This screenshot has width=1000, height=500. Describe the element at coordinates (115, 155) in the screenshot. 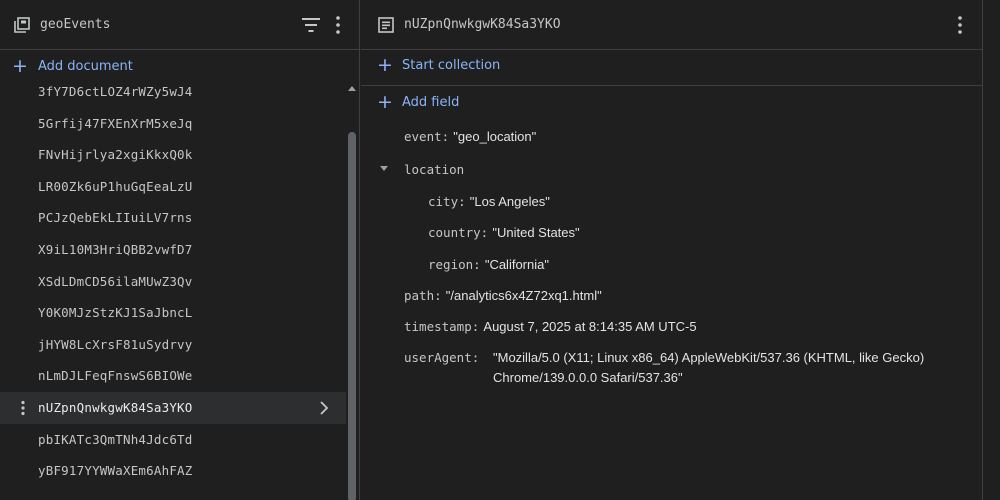

I see `document-id: FNvHijrlya2xgiKkxQ0k` at that location.